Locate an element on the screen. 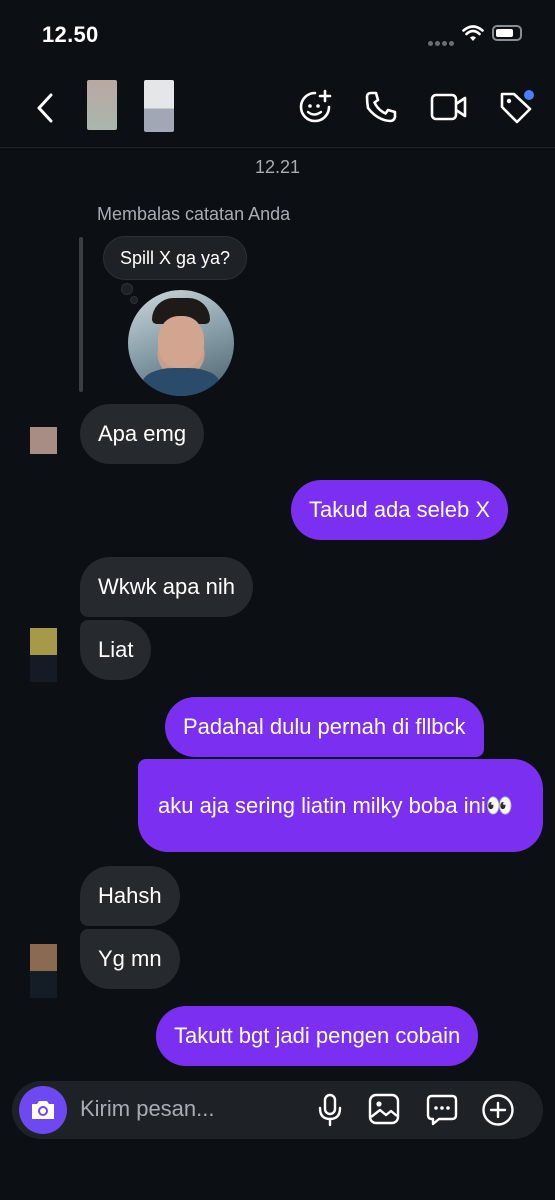  video-call-button is located at coordinates (449, 107).